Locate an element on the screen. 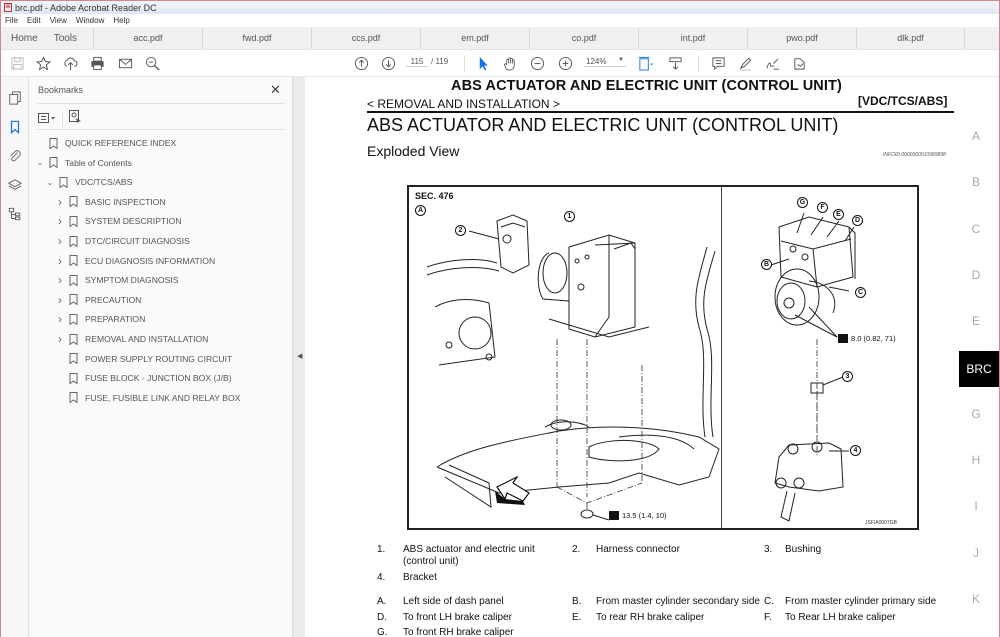 The image size is (1000, 637). star-icon is located at coordinates (43, 63).